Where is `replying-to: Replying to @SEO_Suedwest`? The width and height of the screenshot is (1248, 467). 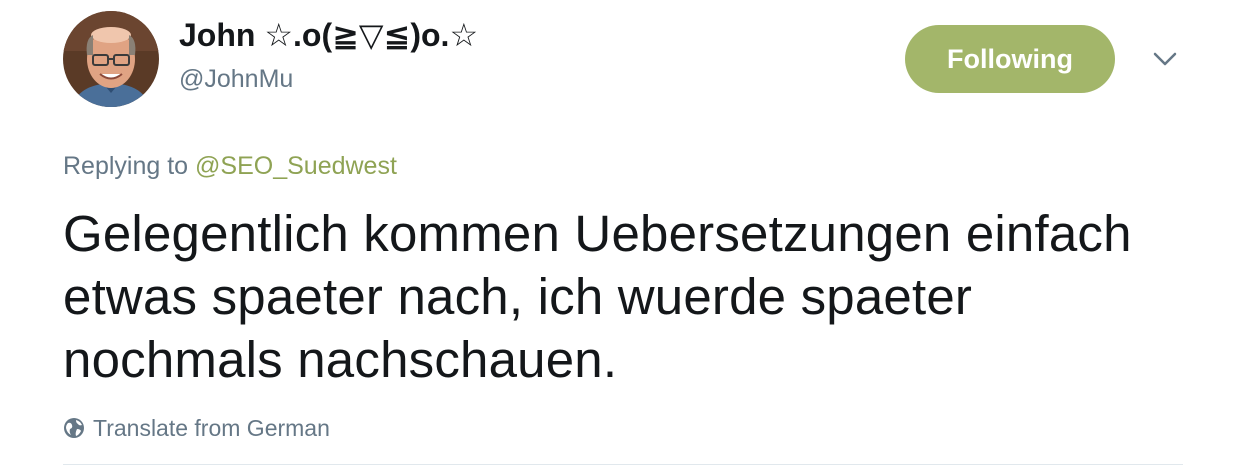 replying-to: Replying to @SEO_Suedwest is located at coordinates (230, 166).